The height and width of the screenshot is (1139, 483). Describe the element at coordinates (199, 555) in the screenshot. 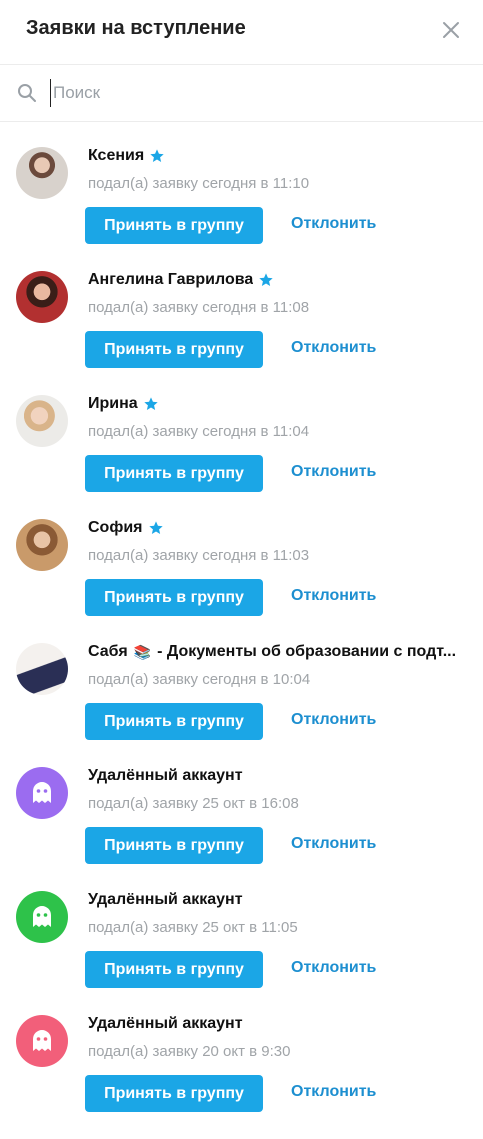

I see `request-time: подал(а) заявку сегодня в 11:03` at that location.